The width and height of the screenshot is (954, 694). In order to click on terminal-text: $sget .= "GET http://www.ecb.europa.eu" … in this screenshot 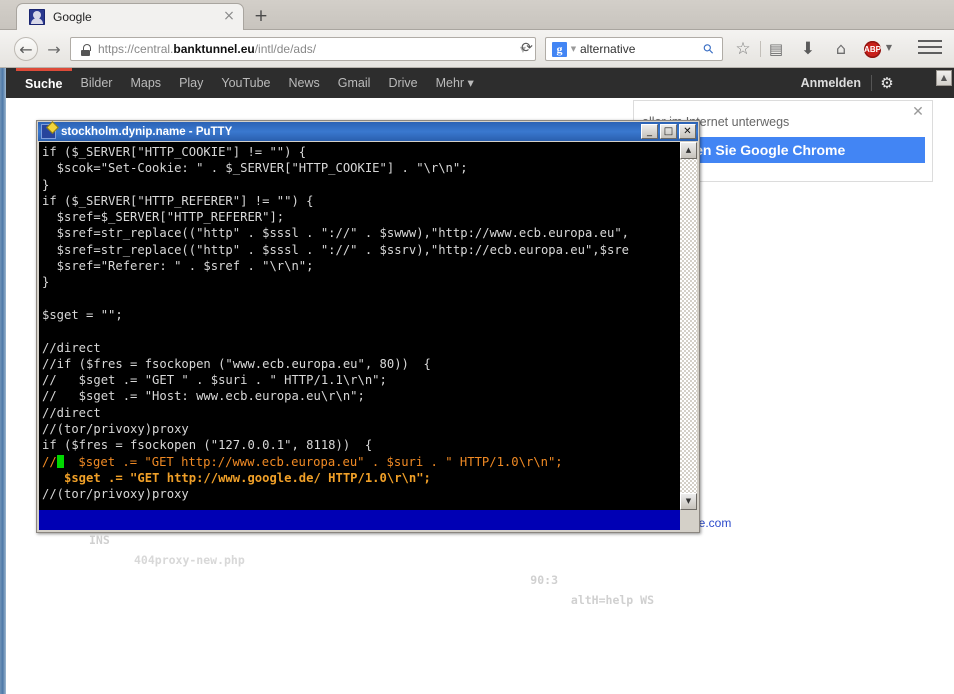, I will do `click(313, 461)`.